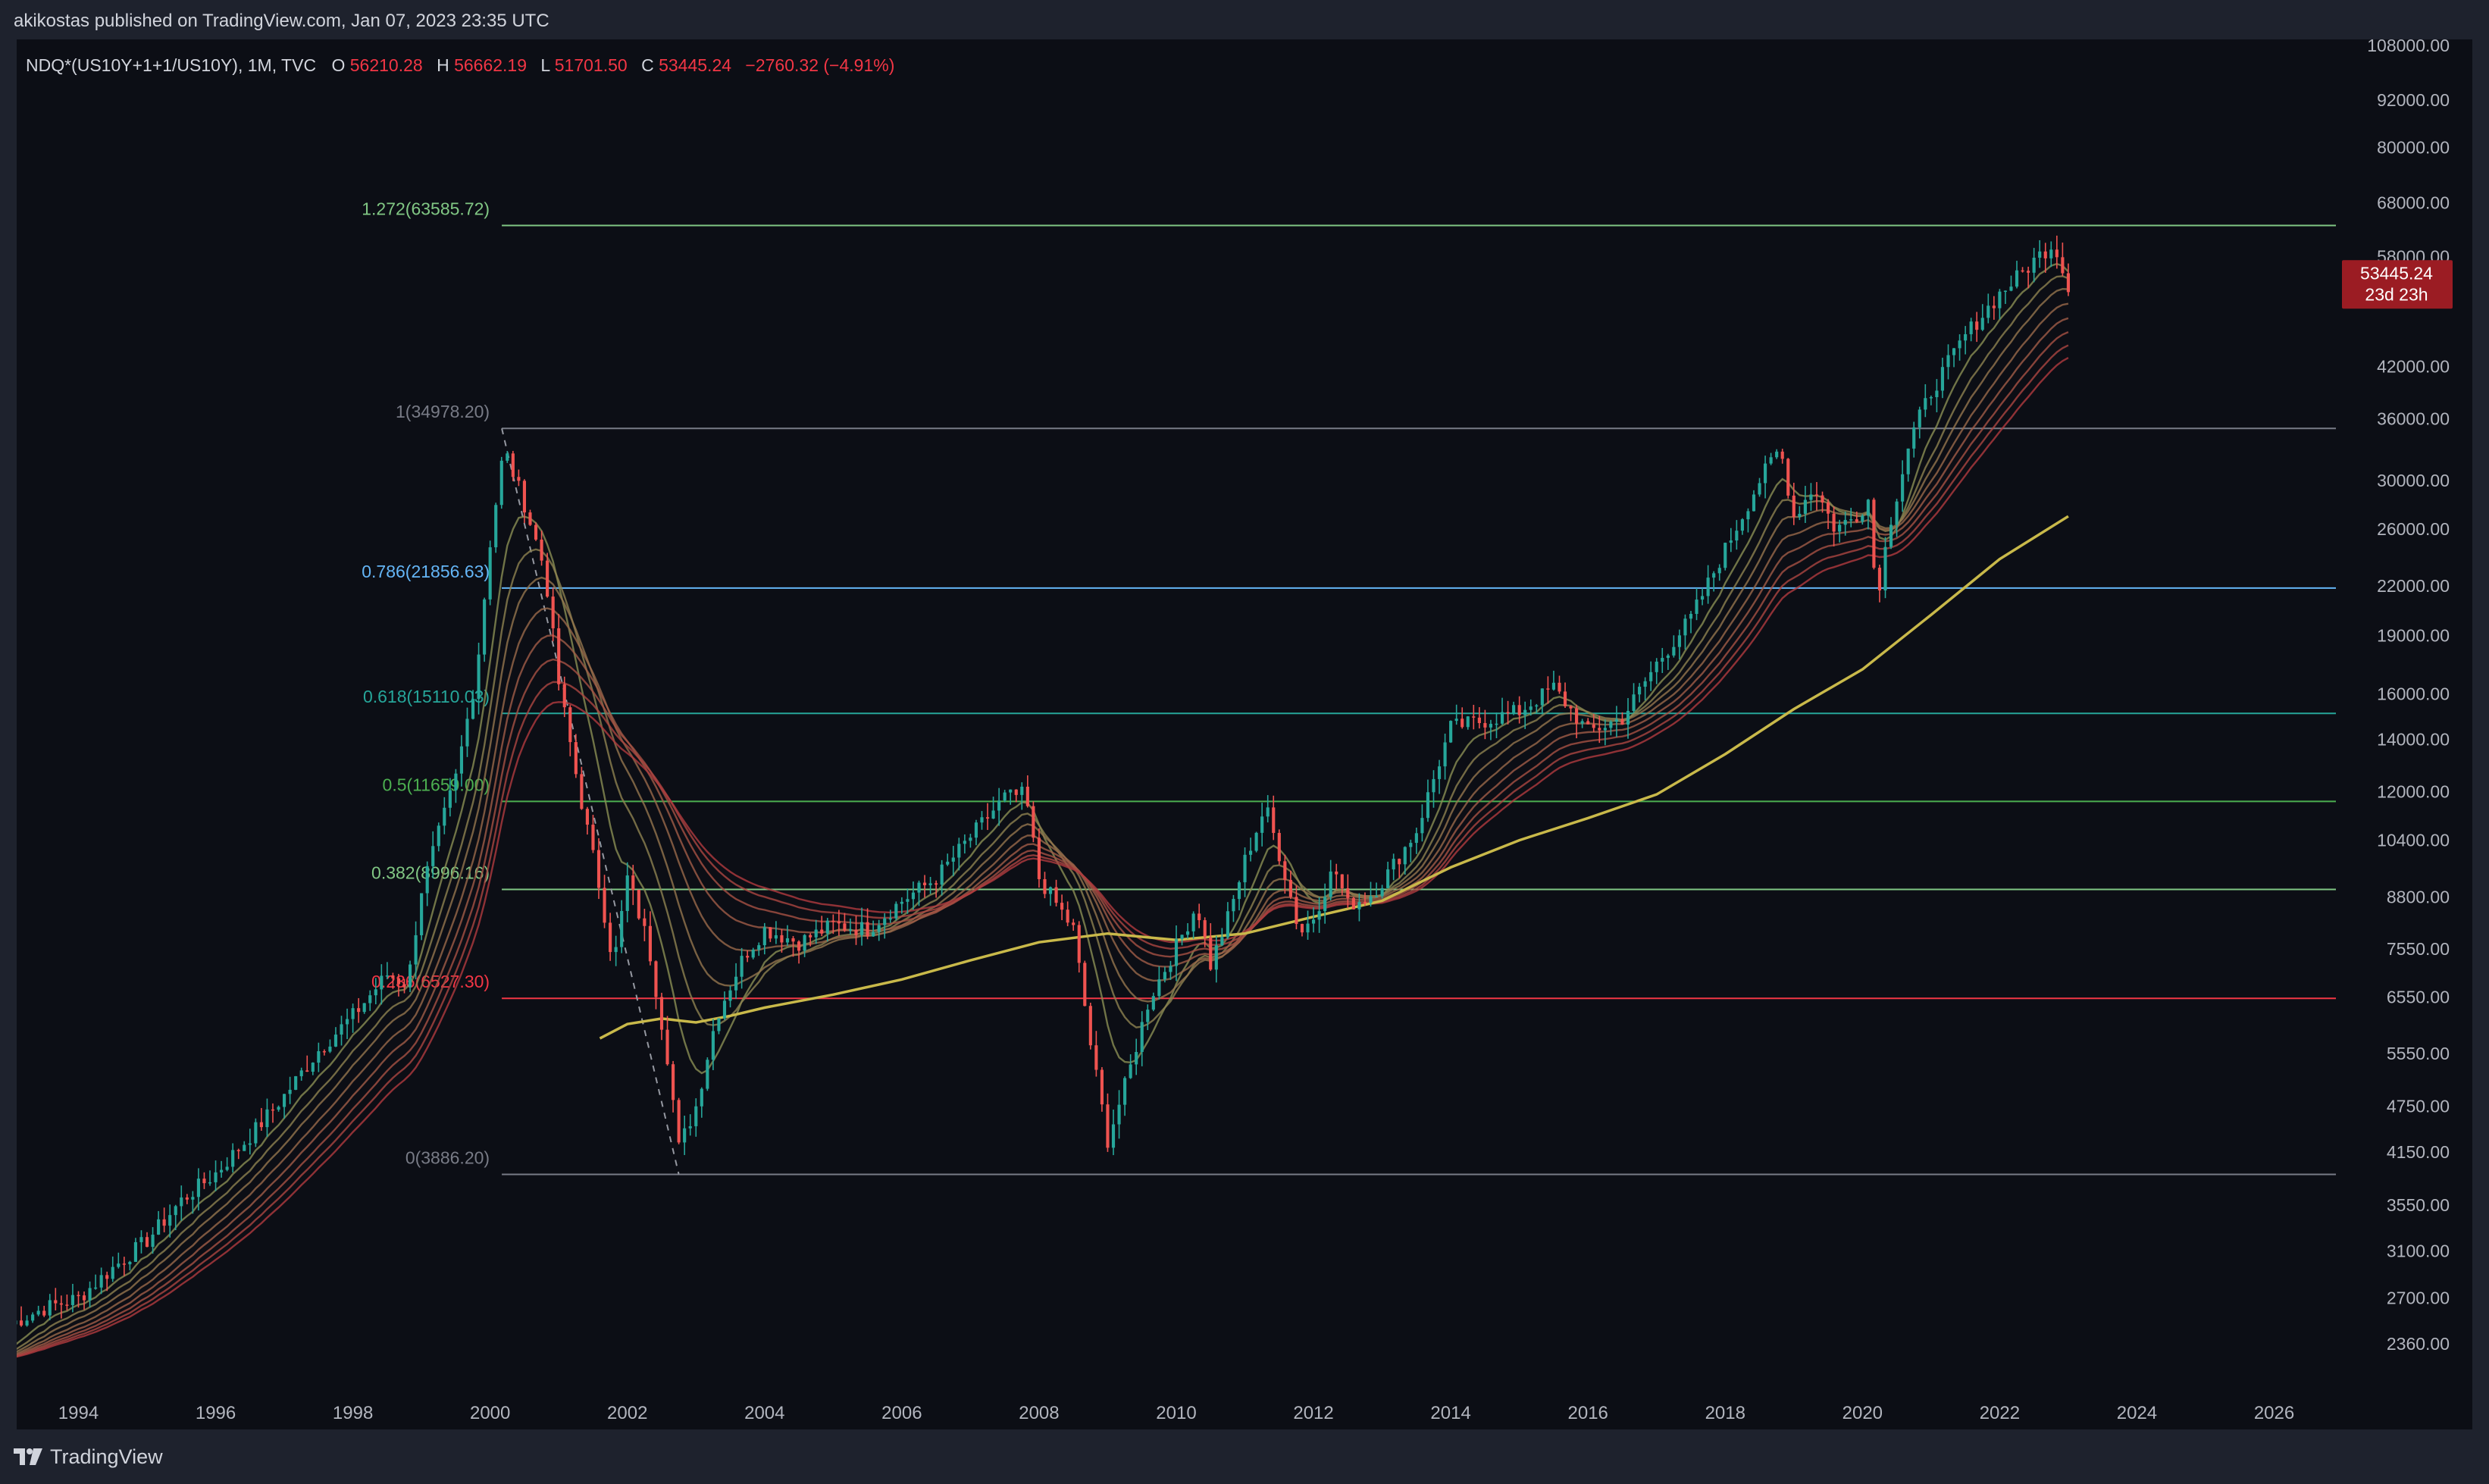 The width and height of the screenshot is (2489, 1484). Describe the element at coordinates (2413, 100) in the screenshot. I see `price-axis-tick-label: 92000.00` at that location.